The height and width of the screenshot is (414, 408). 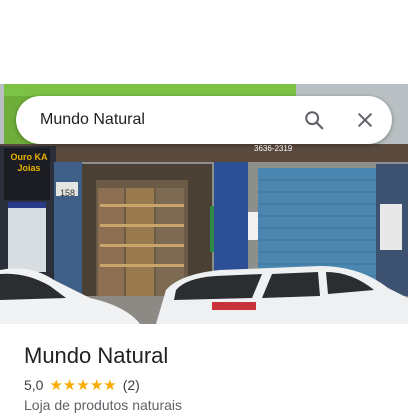 I want to click on search-input: Mundo Natural, so click(x=92, y=120).